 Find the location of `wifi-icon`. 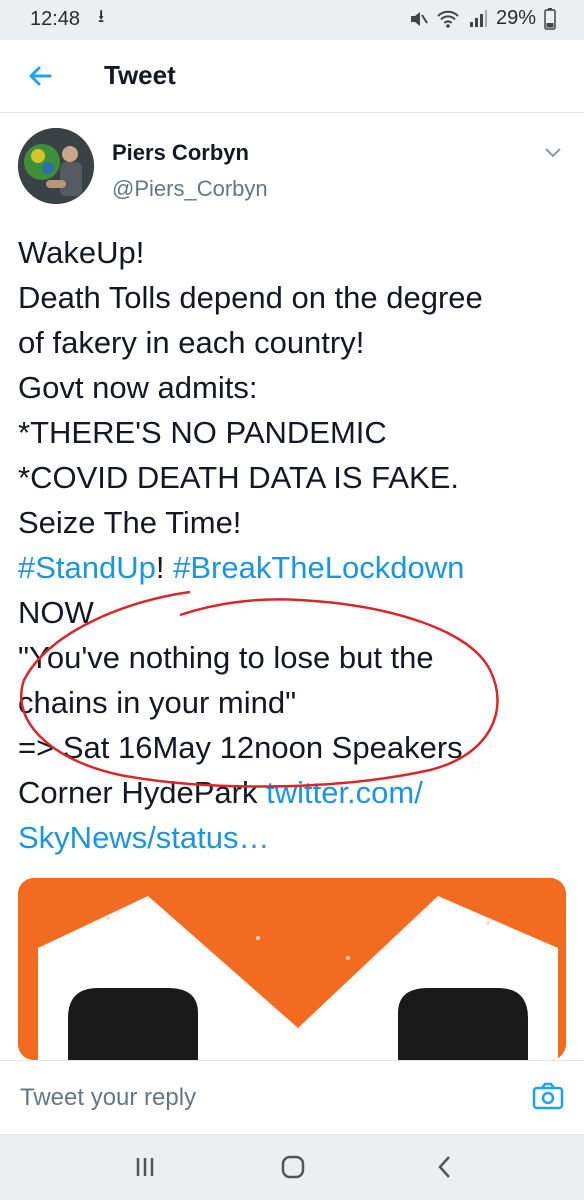

wifi-icon is located at coordinates (448, 19).